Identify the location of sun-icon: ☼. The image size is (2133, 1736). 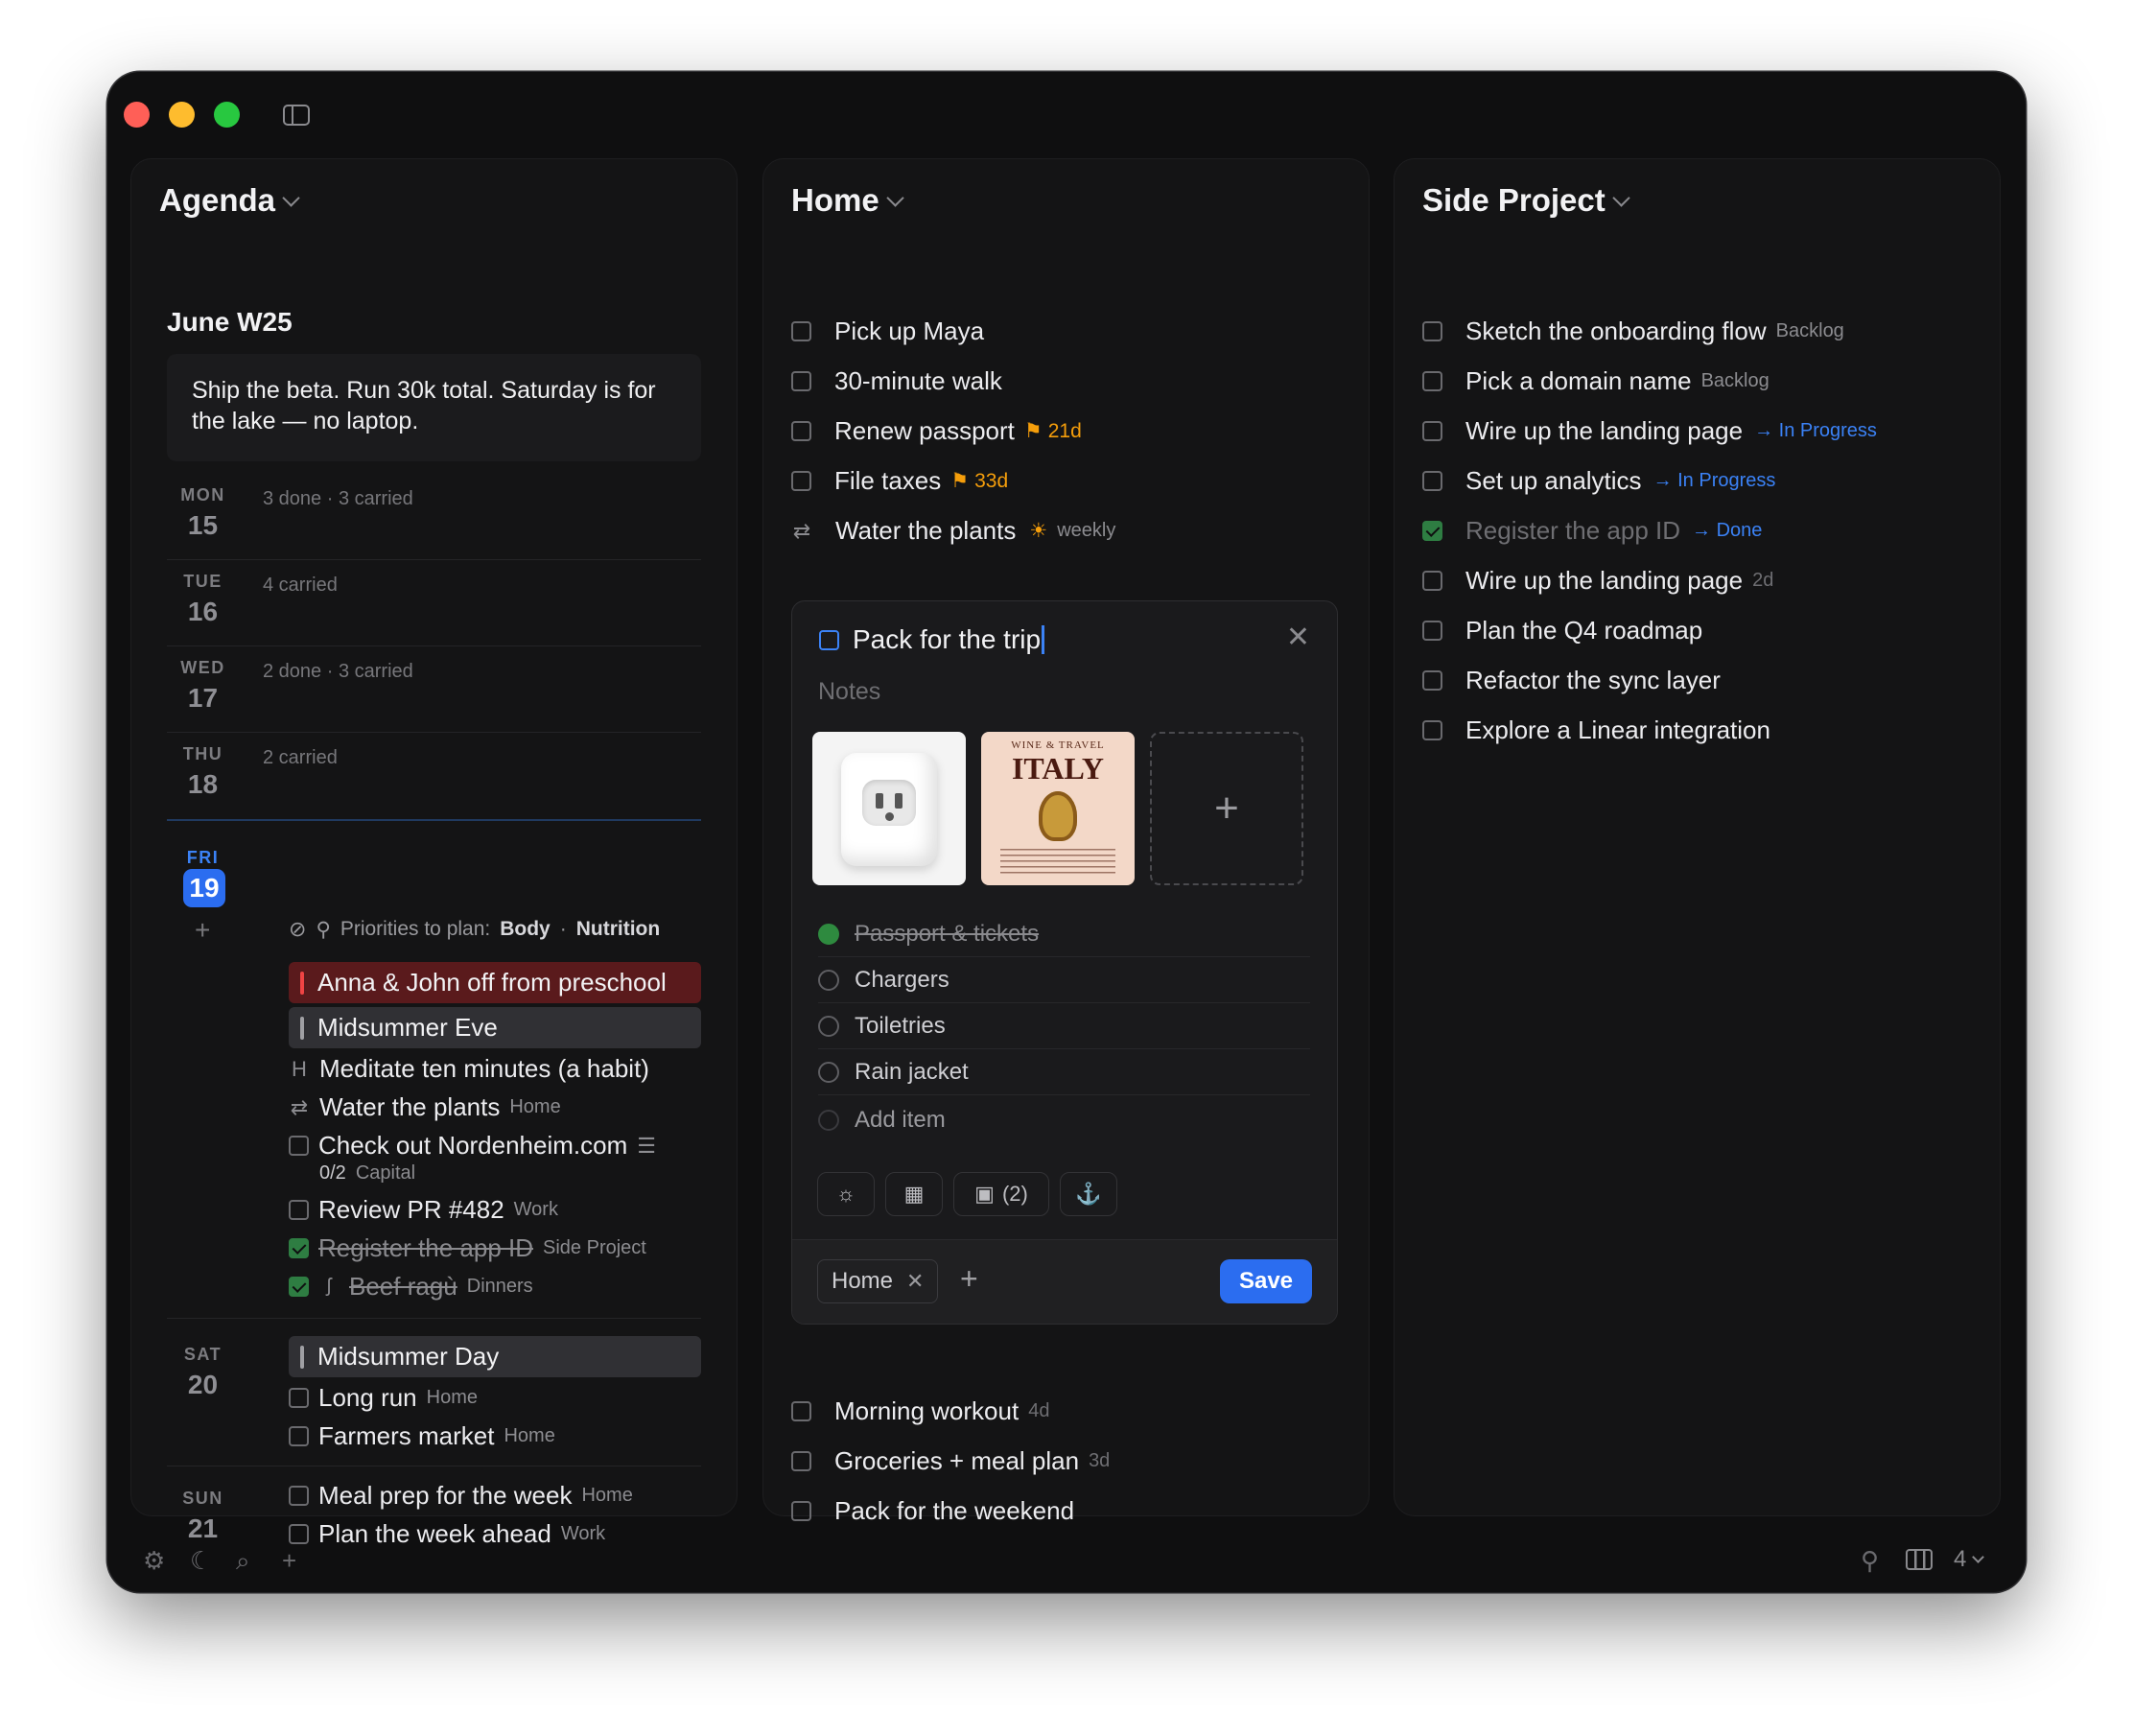
(846, 1194).